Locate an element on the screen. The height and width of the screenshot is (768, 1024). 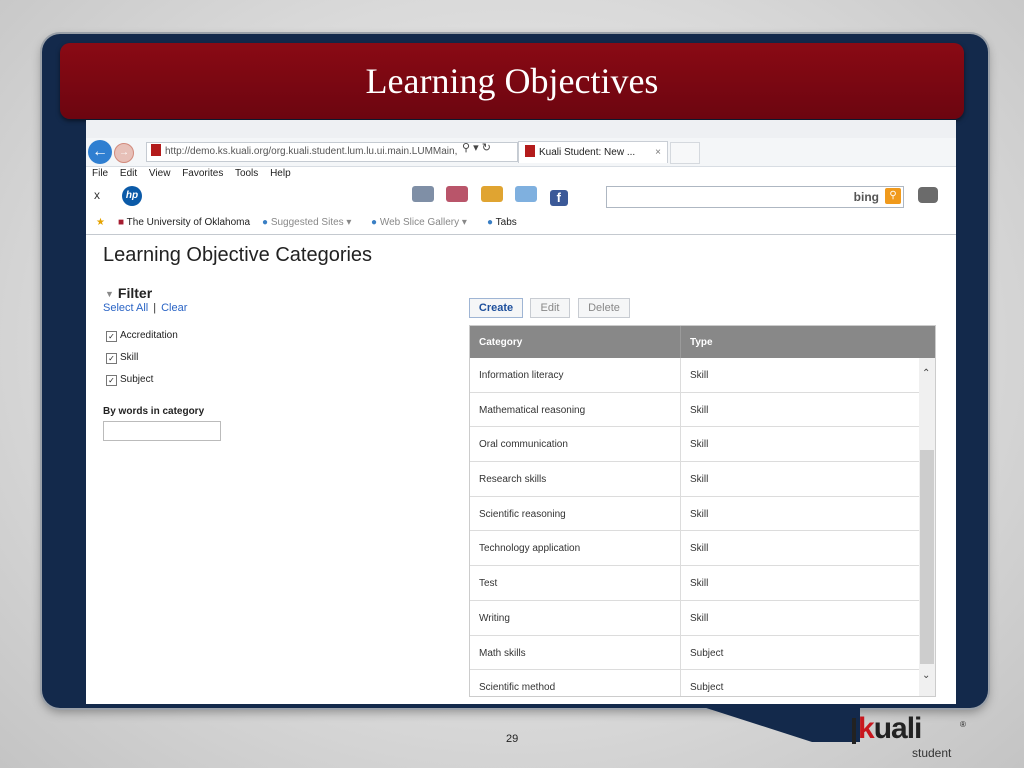
table-row: Scientific method Subject is located at coordinates (694, 683).